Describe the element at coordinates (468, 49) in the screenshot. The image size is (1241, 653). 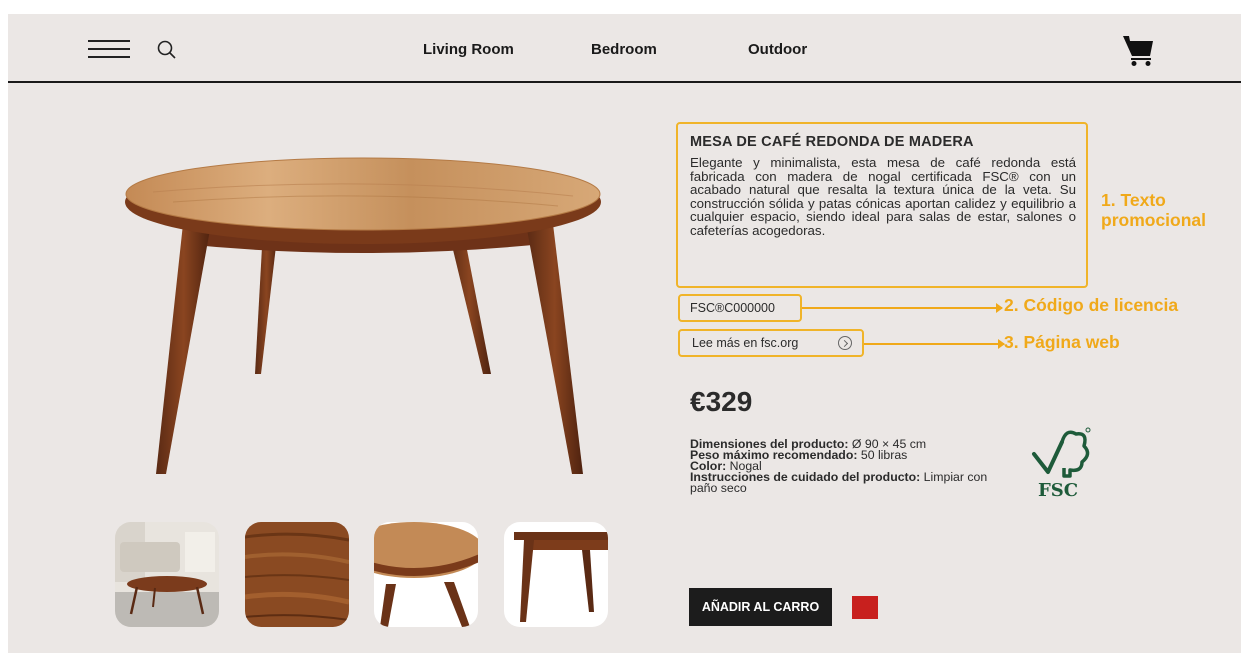
I see `nav-living-room: Living Room` at that location.